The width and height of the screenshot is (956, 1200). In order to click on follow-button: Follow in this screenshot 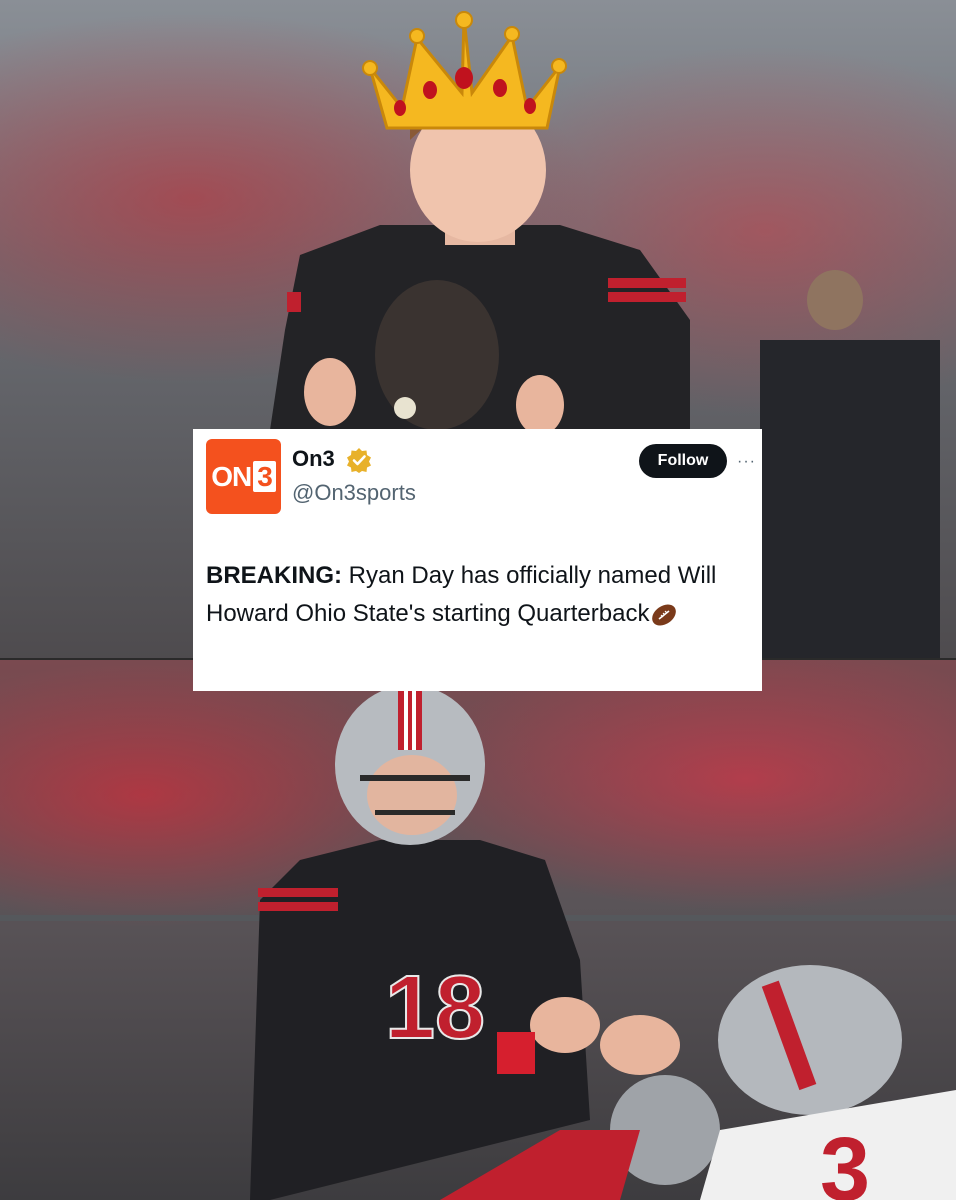, I will do `click(683, 461)`.